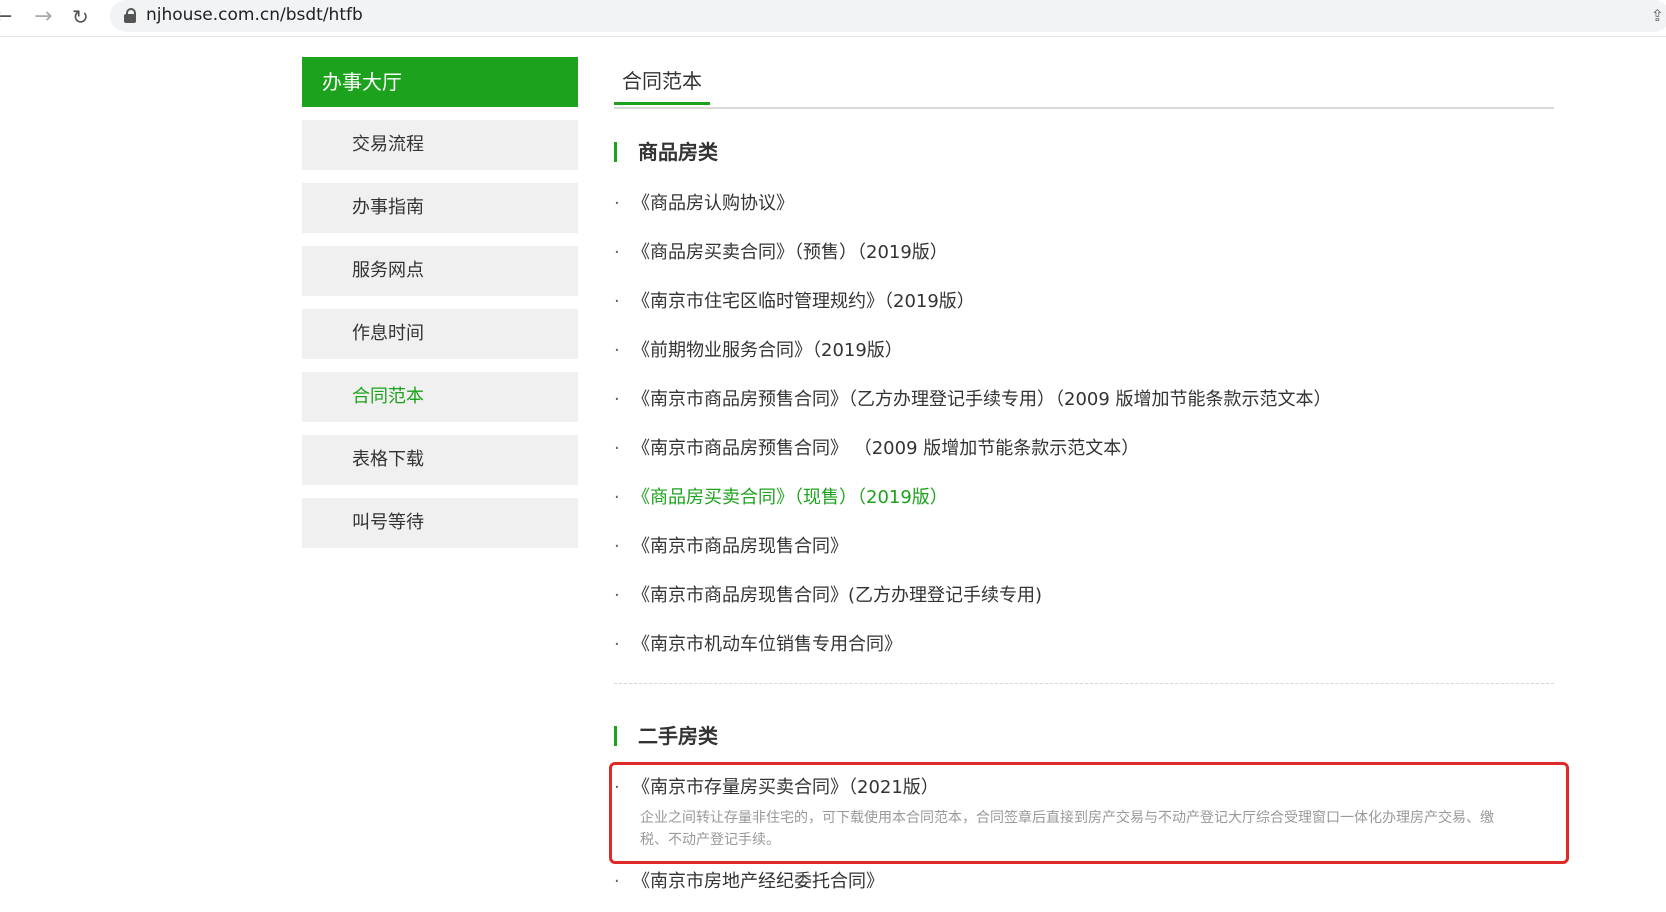 This screenshot has width=1666, height=912. What do you see at coordinates (776, 788) in the screenshot?
I see `list-item: 《南京市存量房买卖合同》（2021版）` at bounding box center [776, 788].